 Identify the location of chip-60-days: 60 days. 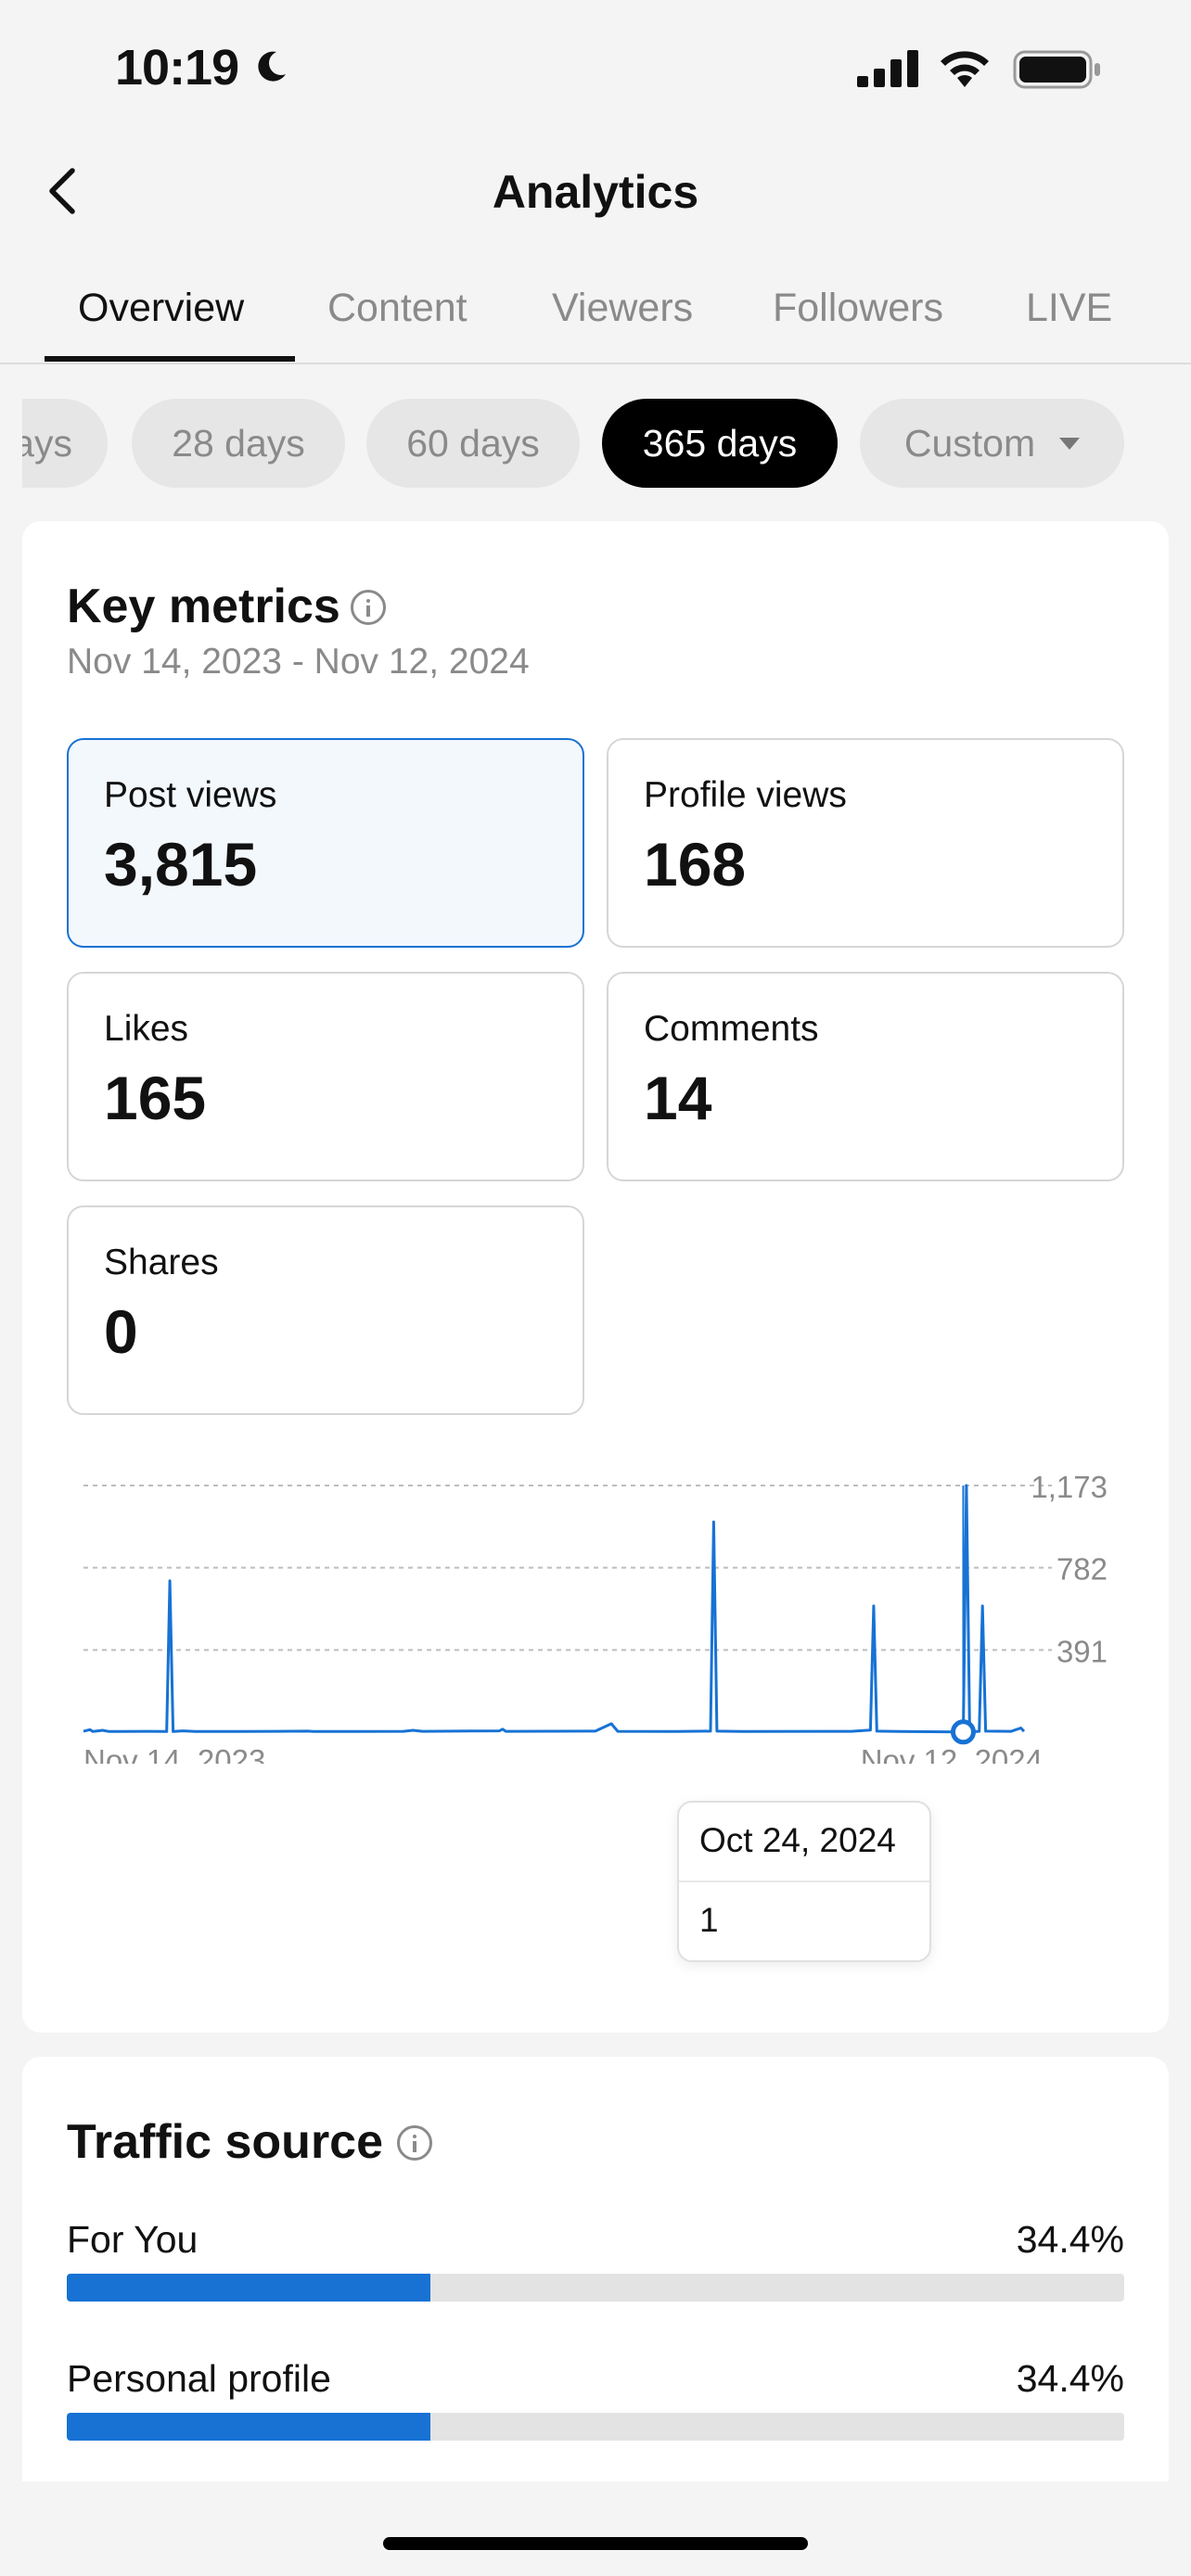
(473, 443).